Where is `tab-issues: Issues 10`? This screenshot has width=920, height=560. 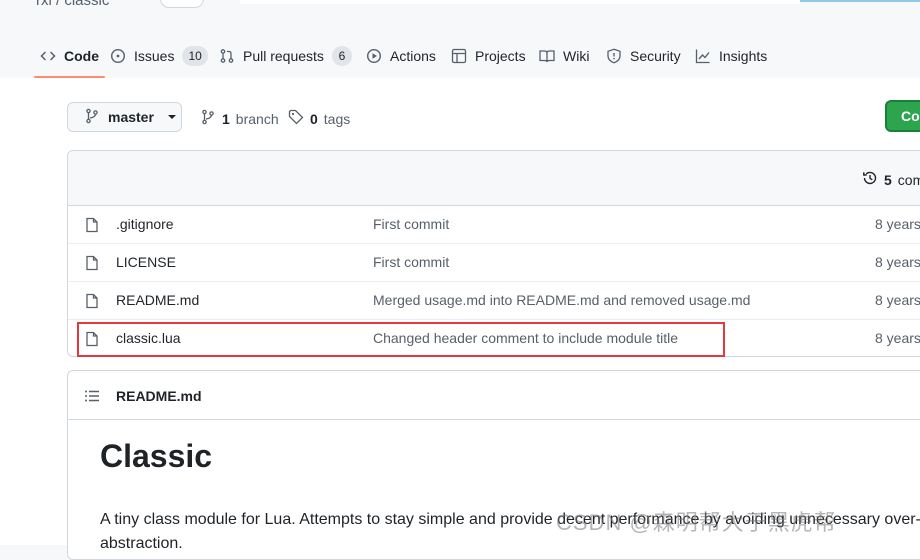 tab-issues: Issues 10 is located at coordinates (159, 56).